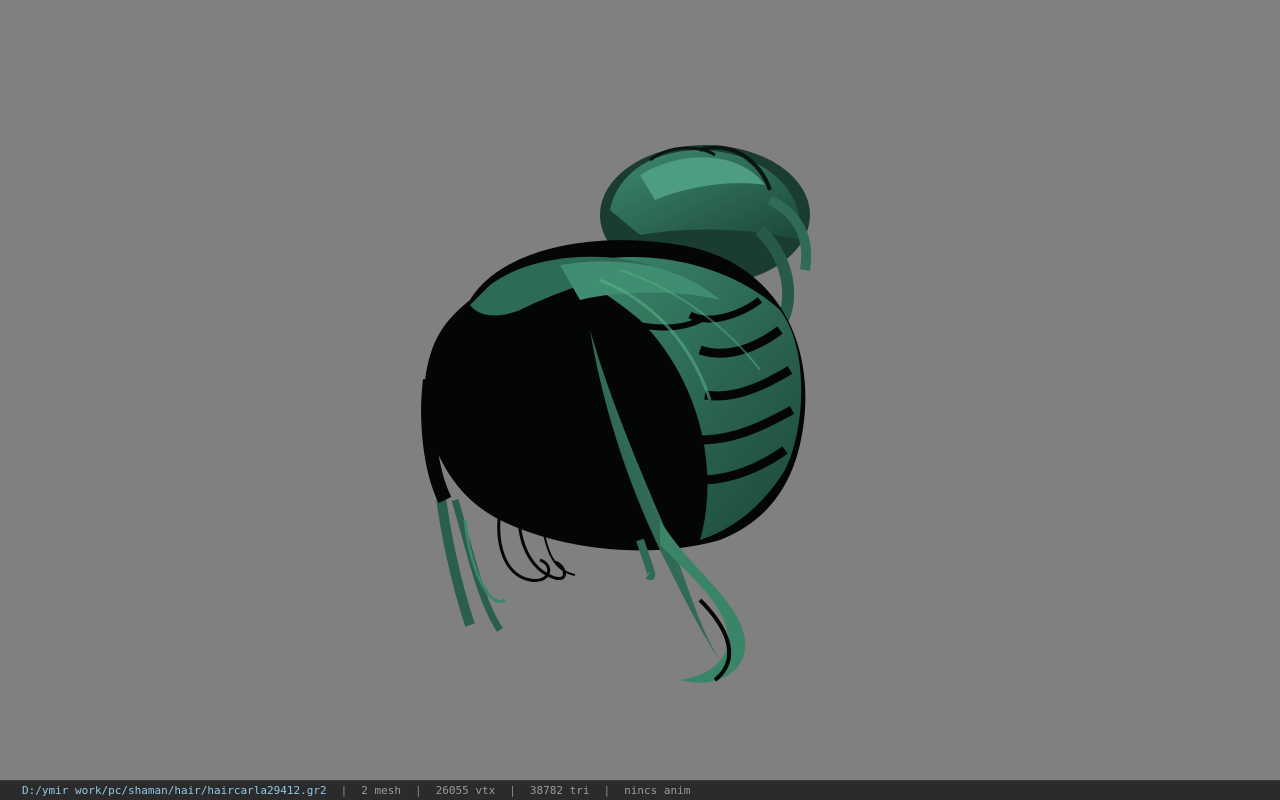 This screenshot has height=800, width=1280. I want to click on animation-status: nincs anim, so click(657, 790).